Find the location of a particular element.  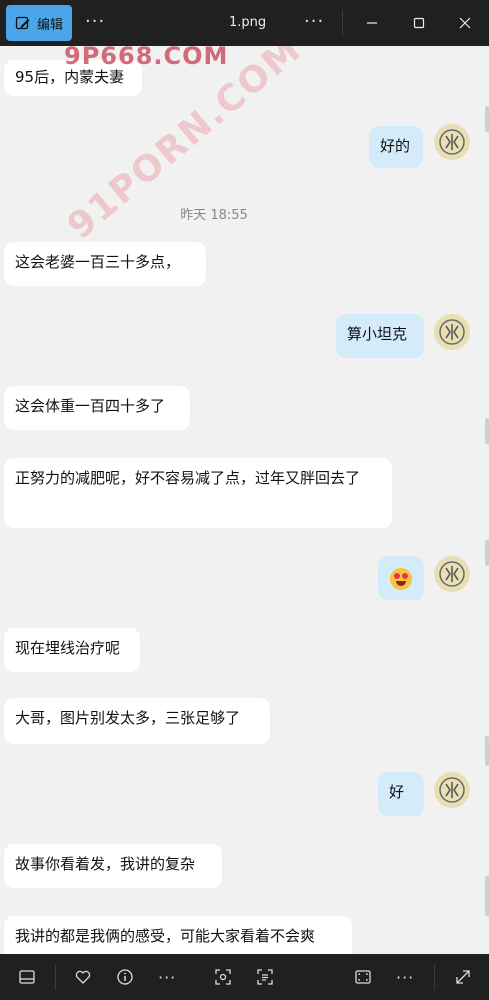

copy-text-button is located at coordinates (265, 977).